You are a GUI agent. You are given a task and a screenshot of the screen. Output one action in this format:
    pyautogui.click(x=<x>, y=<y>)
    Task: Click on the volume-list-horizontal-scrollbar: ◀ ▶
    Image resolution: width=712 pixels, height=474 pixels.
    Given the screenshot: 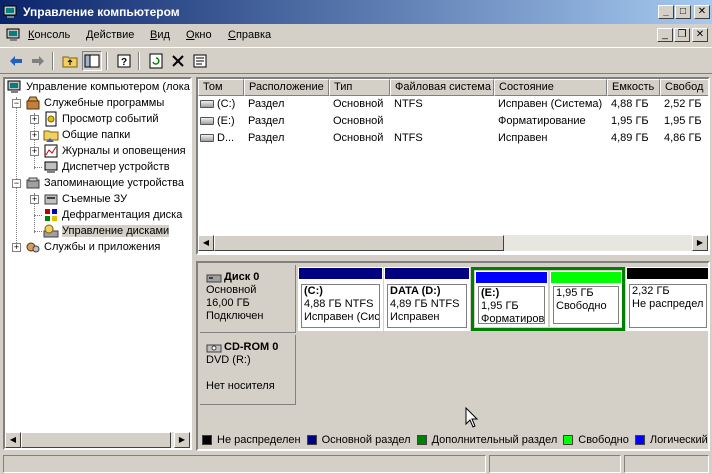 What is the action you would take?
    pyautogui.click(x=453, y=243)
    